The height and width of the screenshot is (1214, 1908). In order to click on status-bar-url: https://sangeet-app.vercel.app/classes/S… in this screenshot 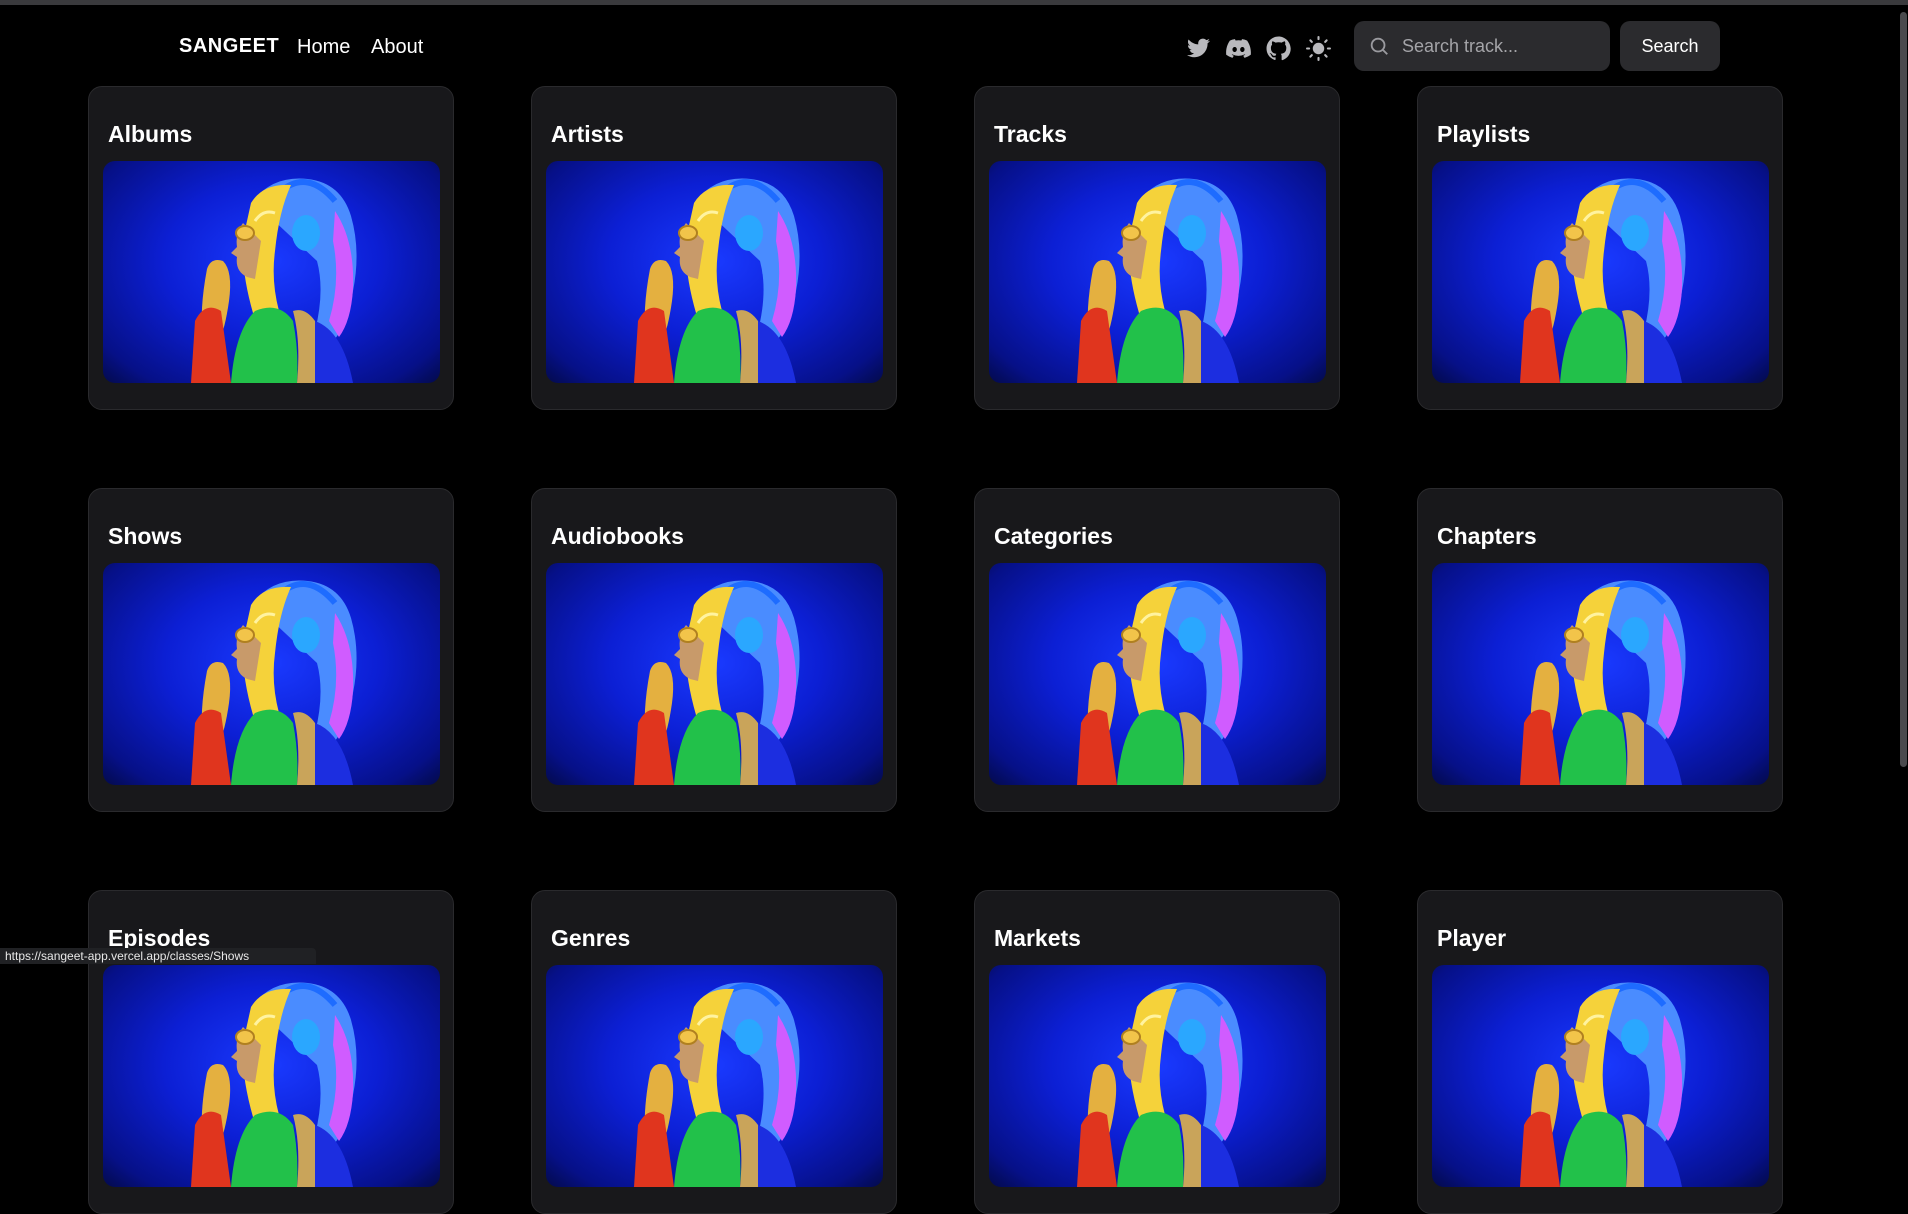, I will do `click(158, 956)`.